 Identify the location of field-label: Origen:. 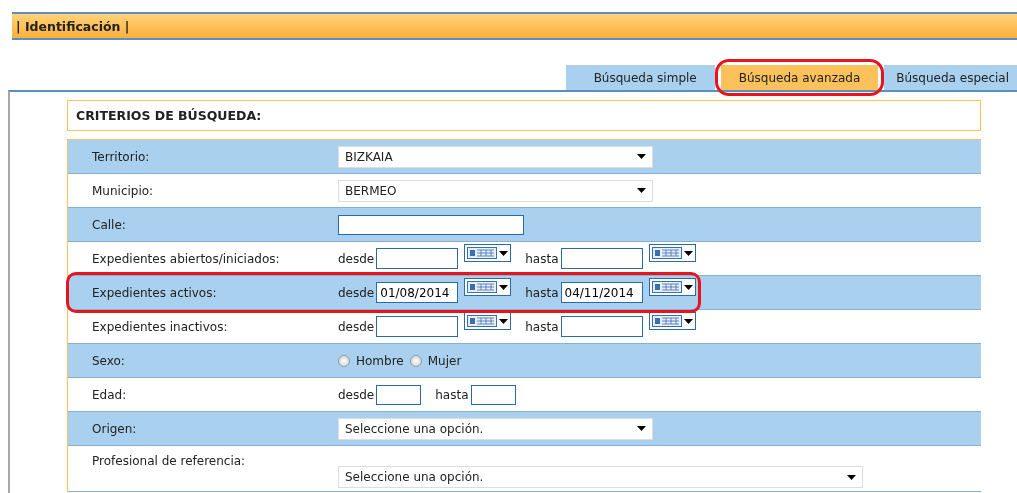
(114, 428).